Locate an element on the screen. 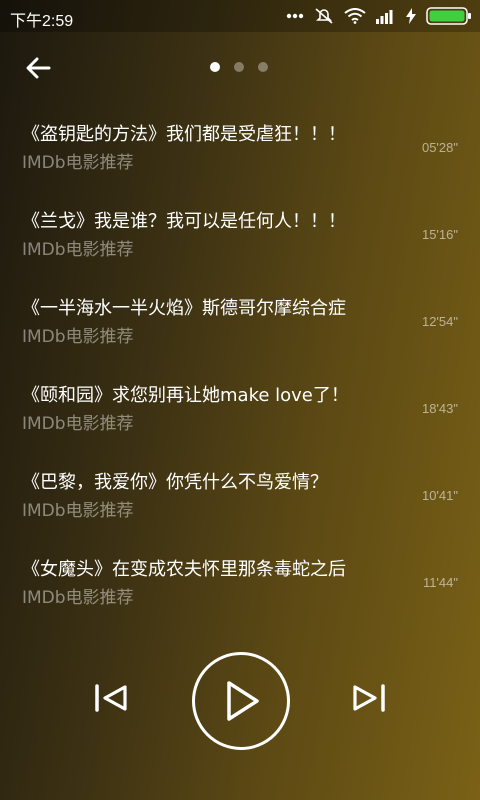 This screenshot has width=480, height=800. track-duration: 15'16" is located at coordinates (439, 234).